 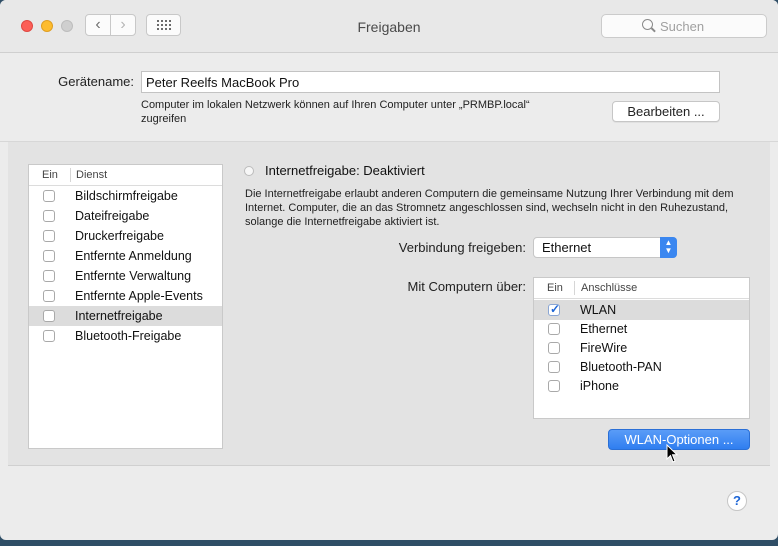 I want to click on services-header: Ein Dienst, so click(x=125, y=175).